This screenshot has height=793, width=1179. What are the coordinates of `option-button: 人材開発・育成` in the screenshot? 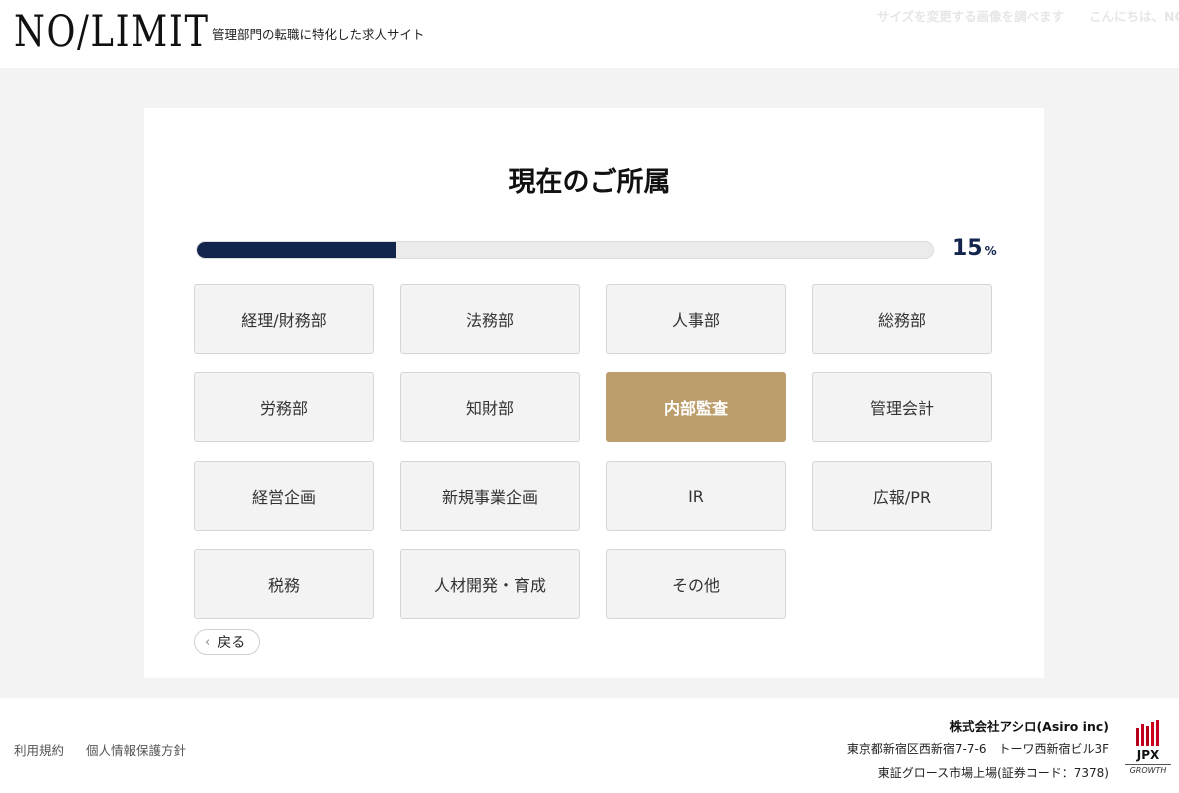 It's located at (490, 584).